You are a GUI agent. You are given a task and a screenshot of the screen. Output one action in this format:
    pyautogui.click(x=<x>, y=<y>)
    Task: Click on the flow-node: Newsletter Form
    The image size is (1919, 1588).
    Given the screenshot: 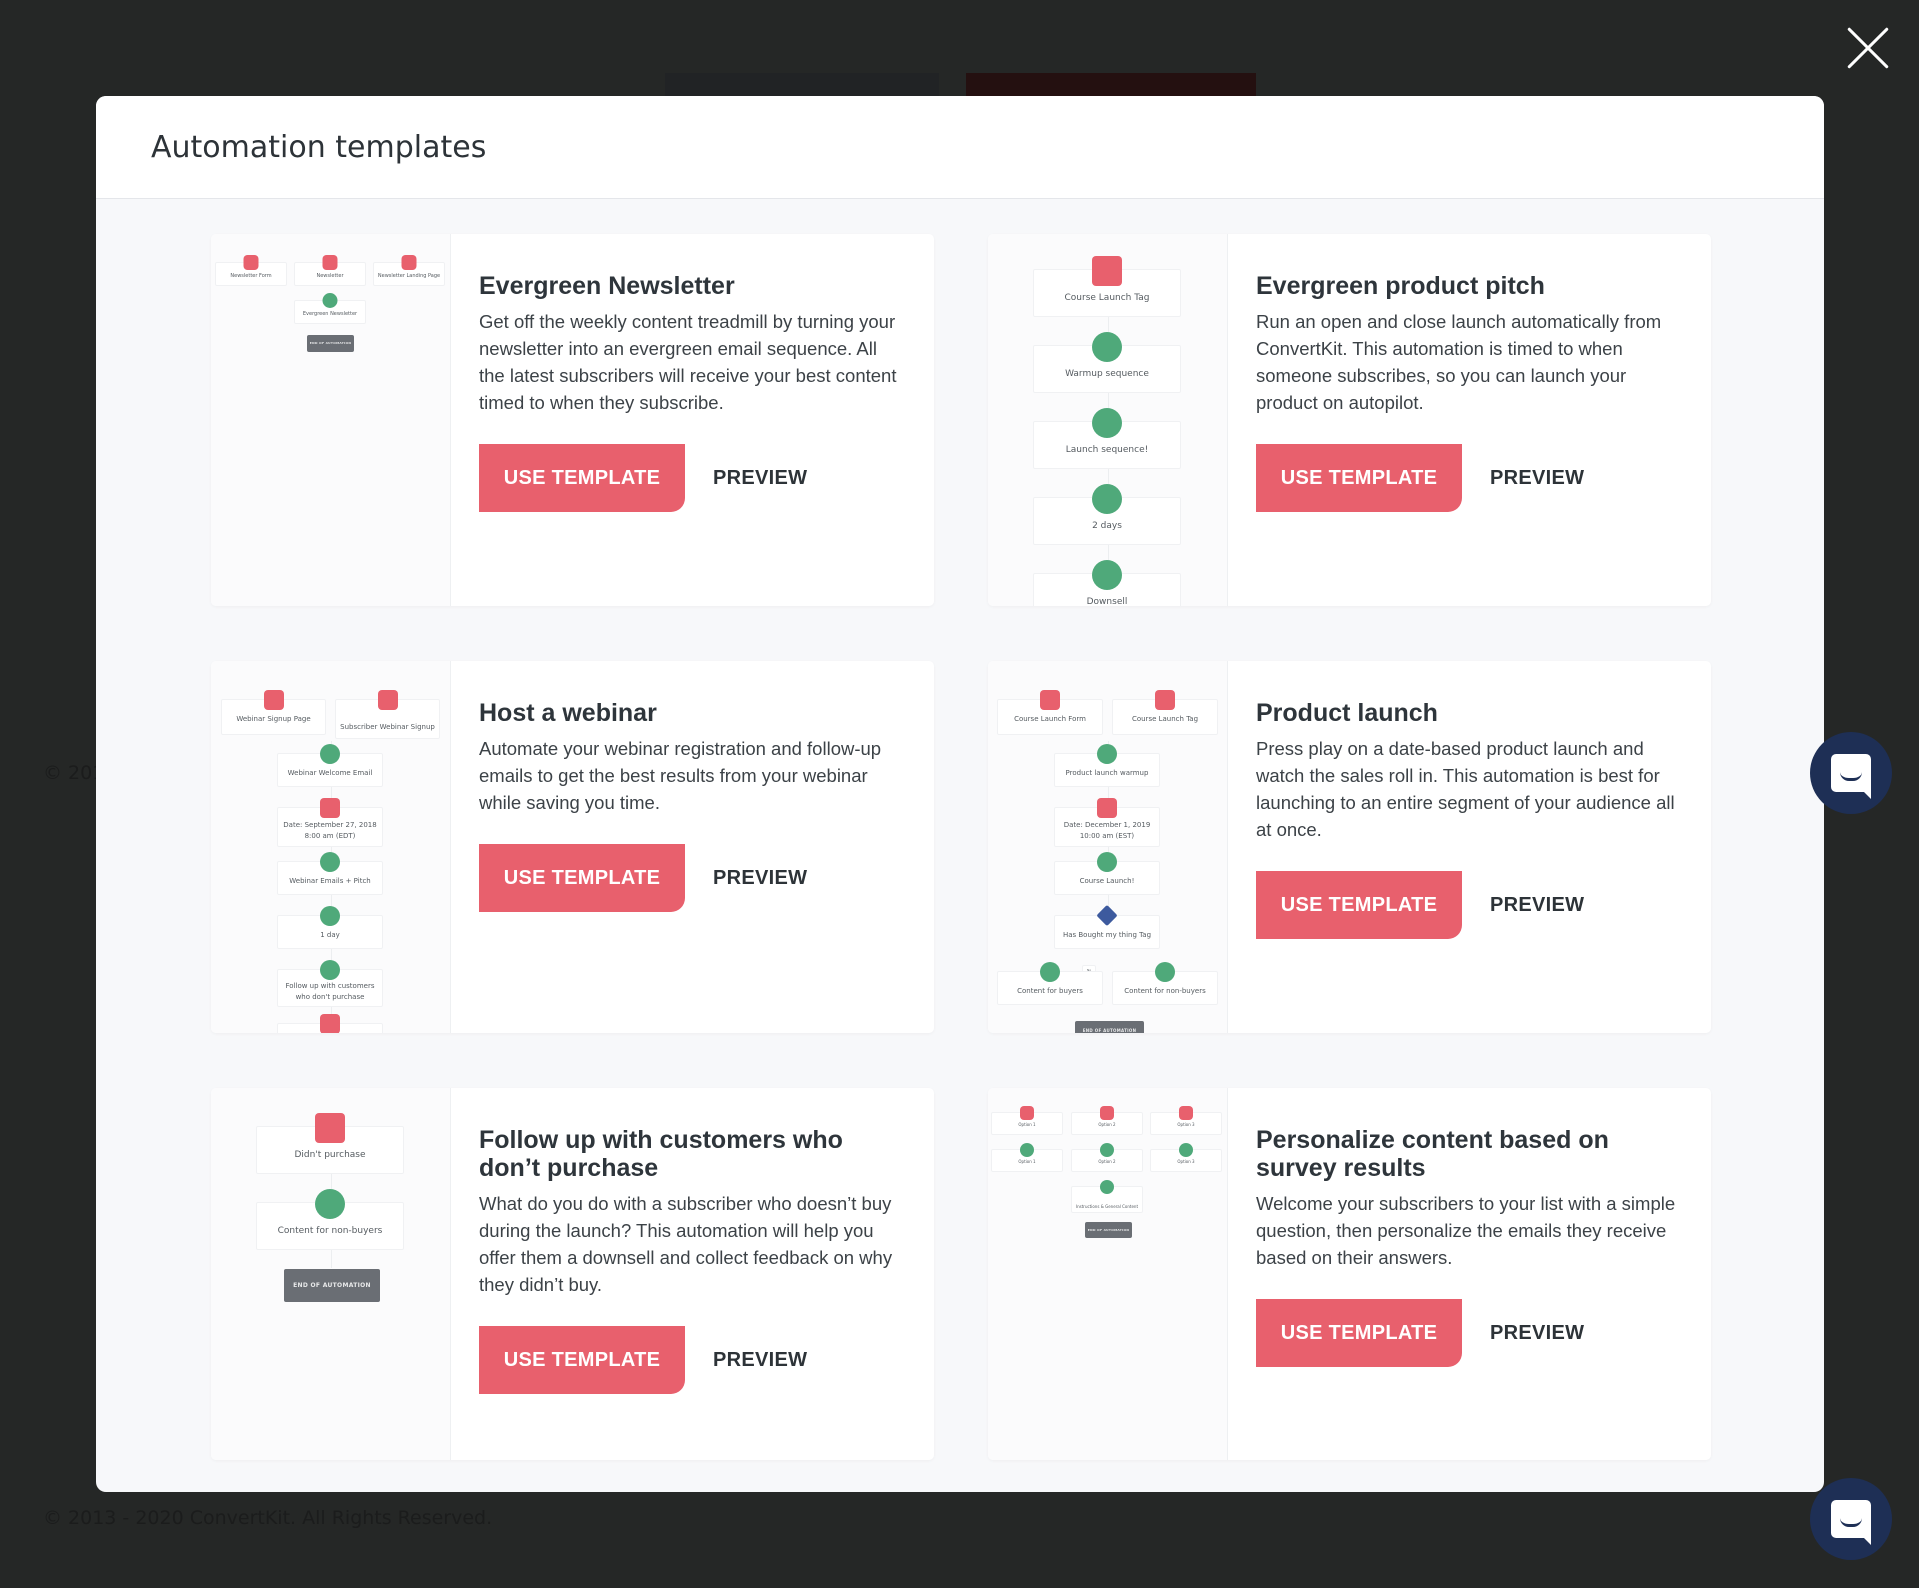 What is the action you would take?
    pyautogui.click(x=251, y=270)
    